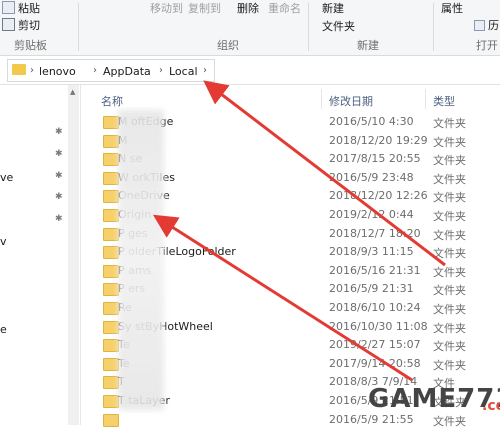 The width and height of the screenshot is (500, 429). I want to click on scroll-up-icon: ▲, so click(72, 92).